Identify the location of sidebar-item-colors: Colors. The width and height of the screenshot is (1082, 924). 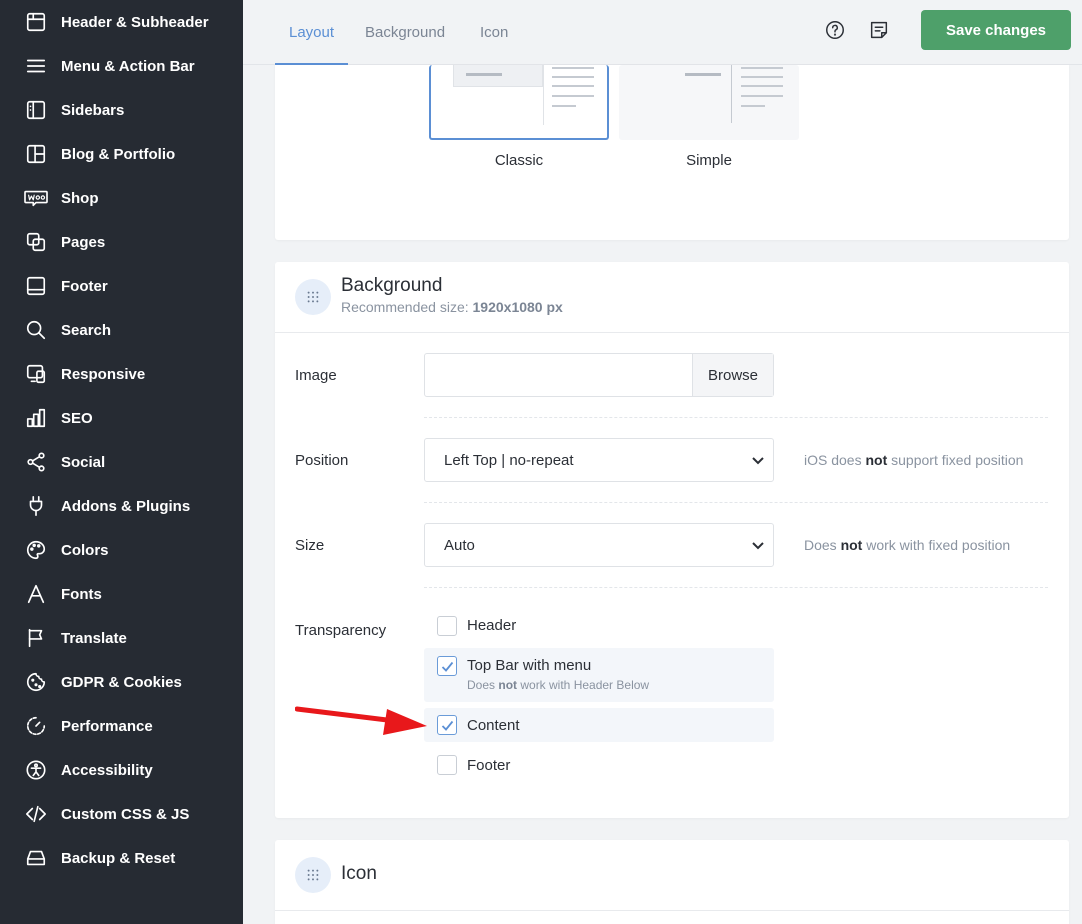
(121, 550).